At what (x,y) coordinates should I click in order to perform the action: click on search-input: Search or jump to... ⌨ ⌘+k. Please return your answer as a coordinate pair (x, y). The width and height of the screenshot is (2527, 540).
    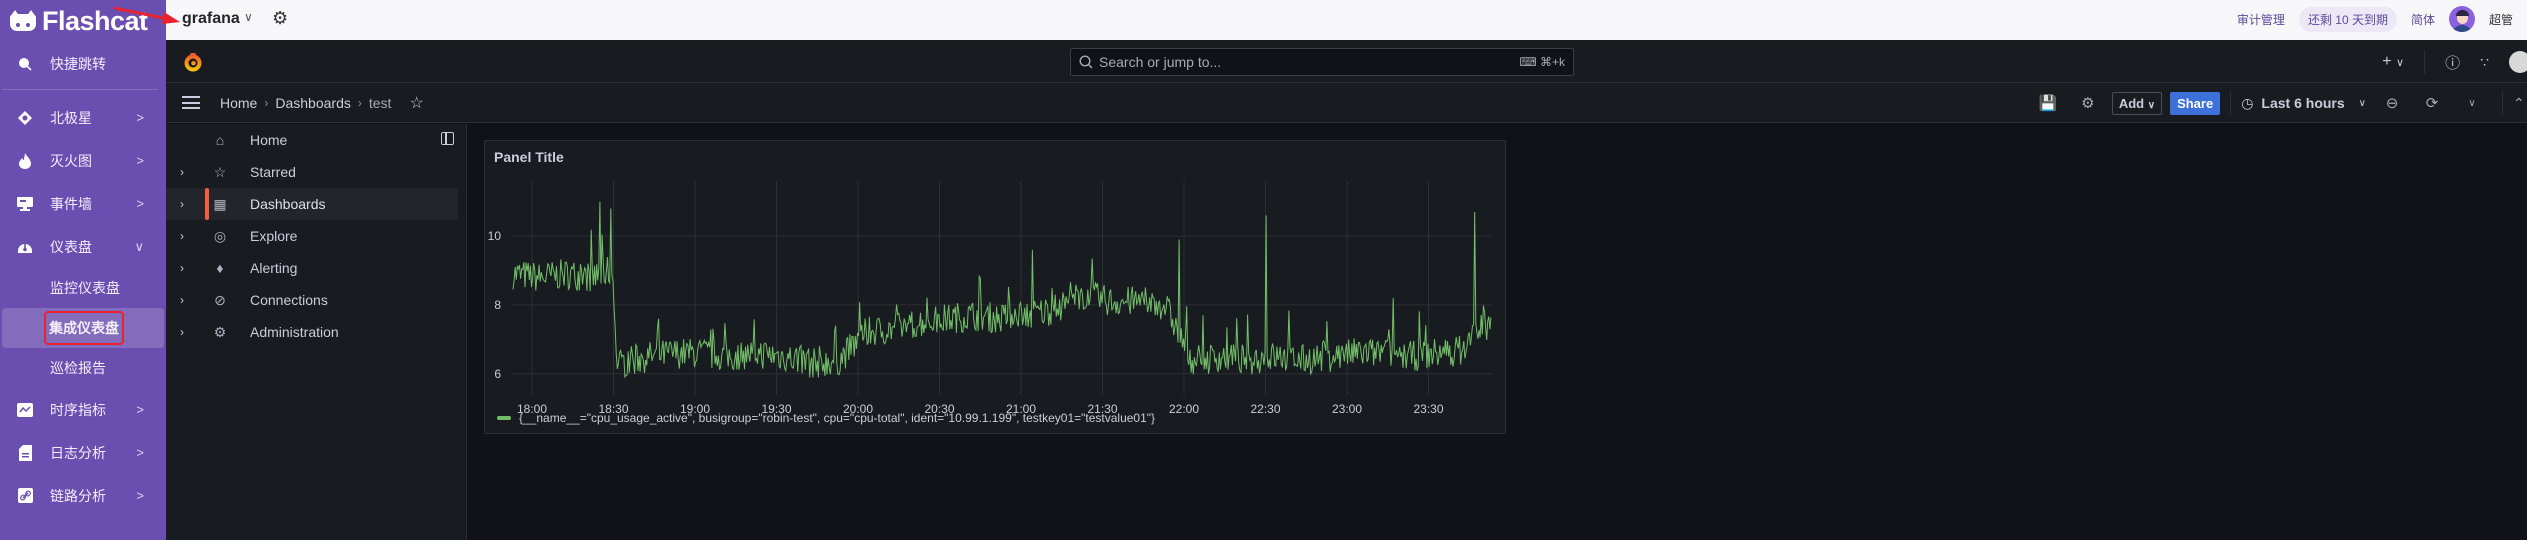
    Looking at the image, I should click on (1322, 62).